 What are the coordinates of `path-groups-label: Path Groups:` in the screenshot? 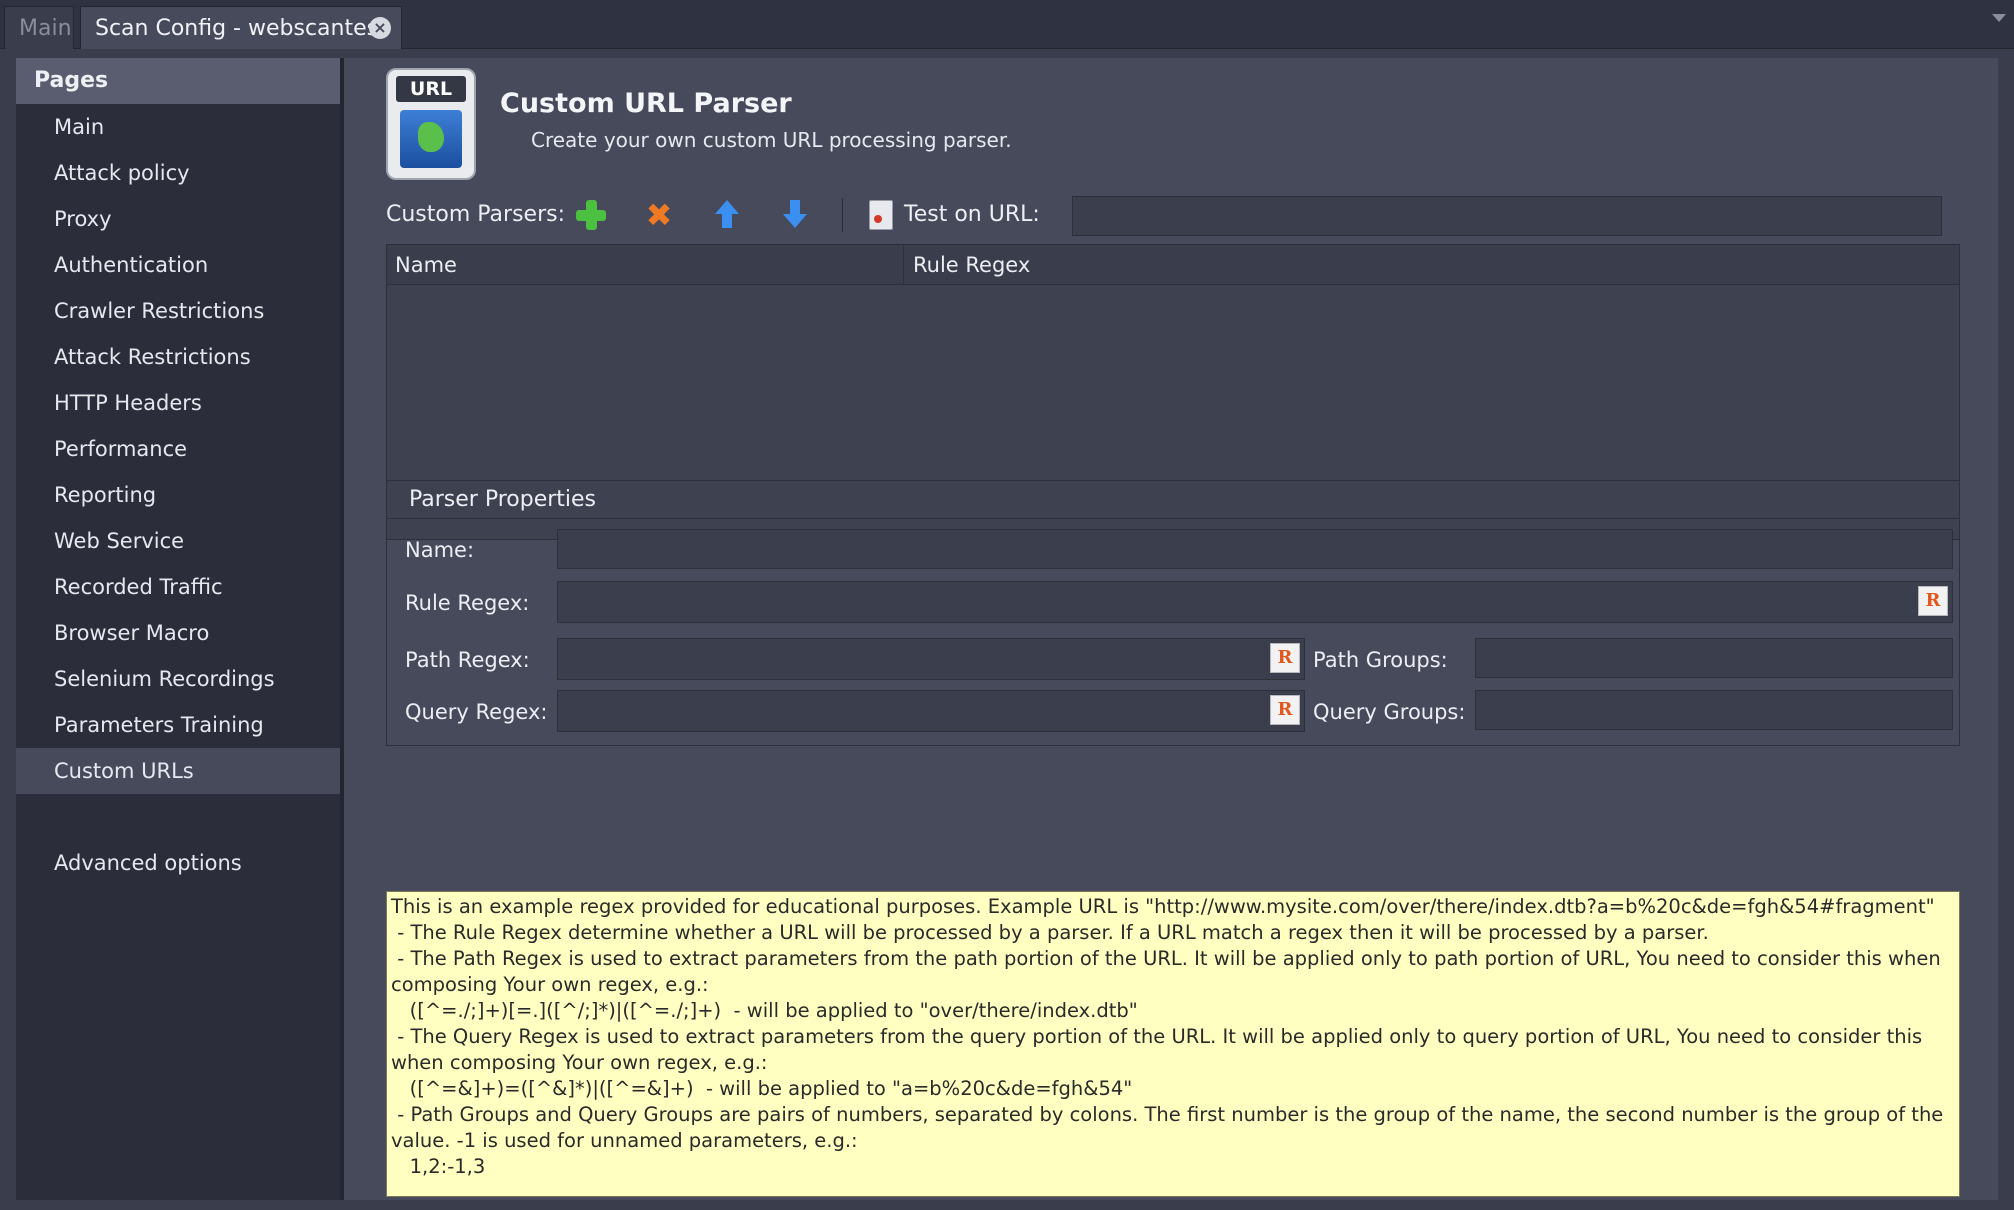 It's located at (1380, 660).